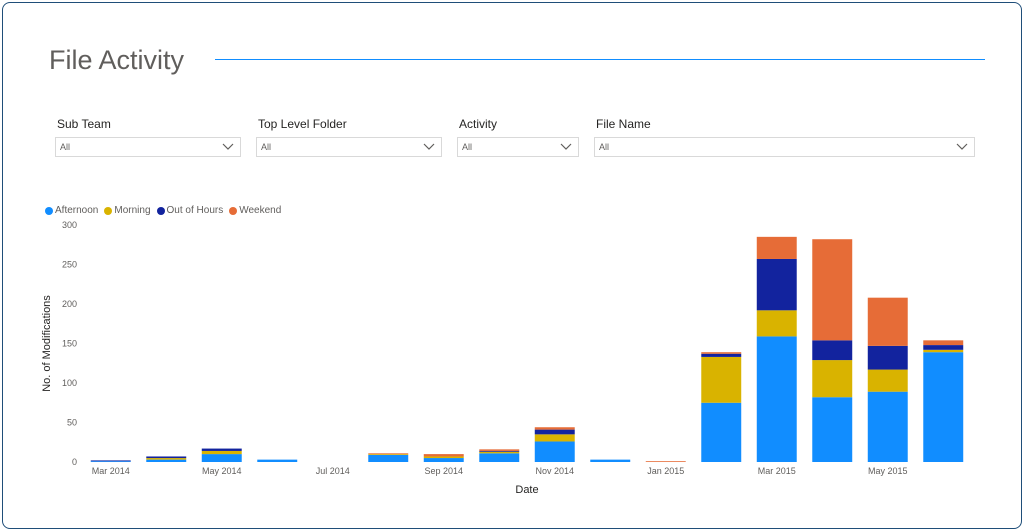 The height and width of the screenshot is (531, 1024). Describe the element at coordinates (111, 471) in the screenshot. I see `x-tick-label: Mar 2014` at that location.